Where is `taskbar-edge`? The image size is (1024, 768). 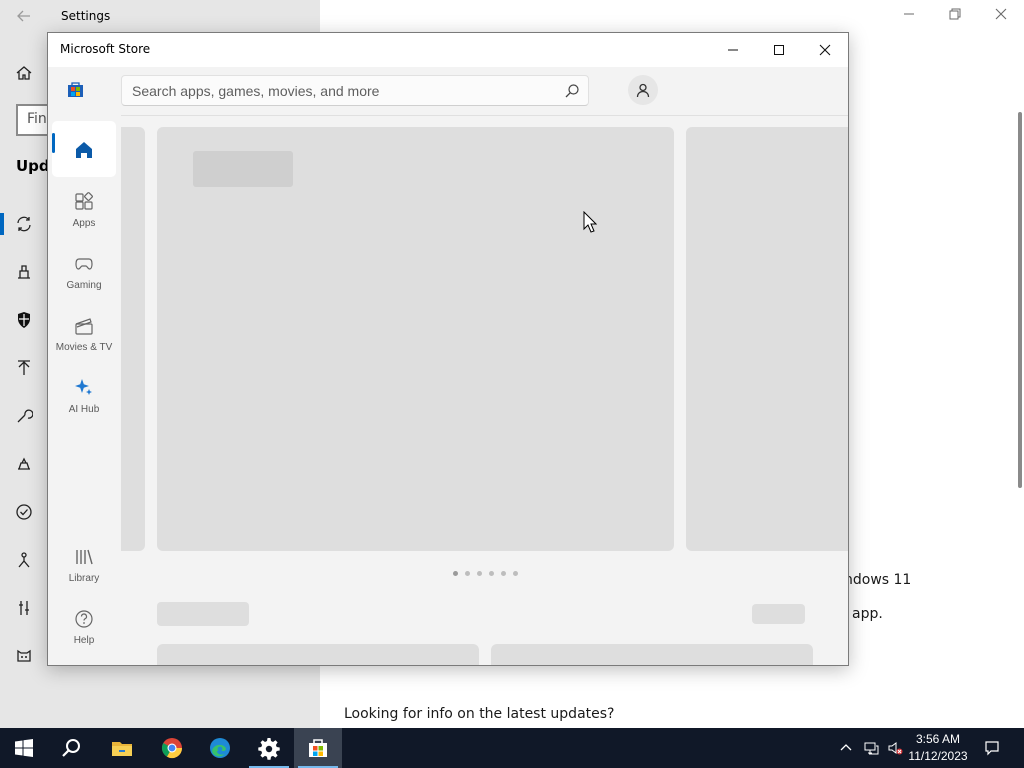
taskbar-edge is located at coordinates (220, 748).